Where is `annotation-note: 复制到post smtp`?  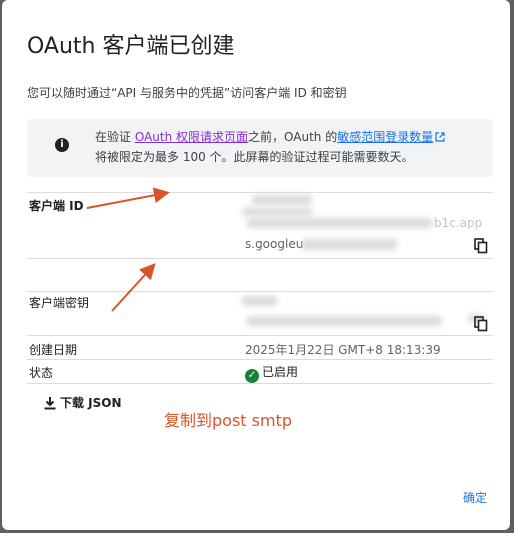
annotation-note: 复制到post smtp is located at coordinates (228, 420).